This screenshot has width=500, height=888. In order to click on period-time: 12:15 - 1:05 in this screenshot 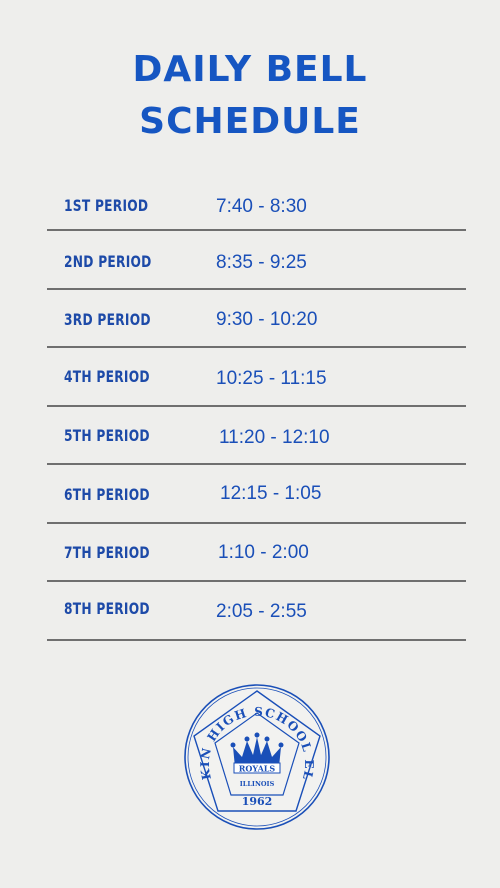, I will do `click(271, 493)`.